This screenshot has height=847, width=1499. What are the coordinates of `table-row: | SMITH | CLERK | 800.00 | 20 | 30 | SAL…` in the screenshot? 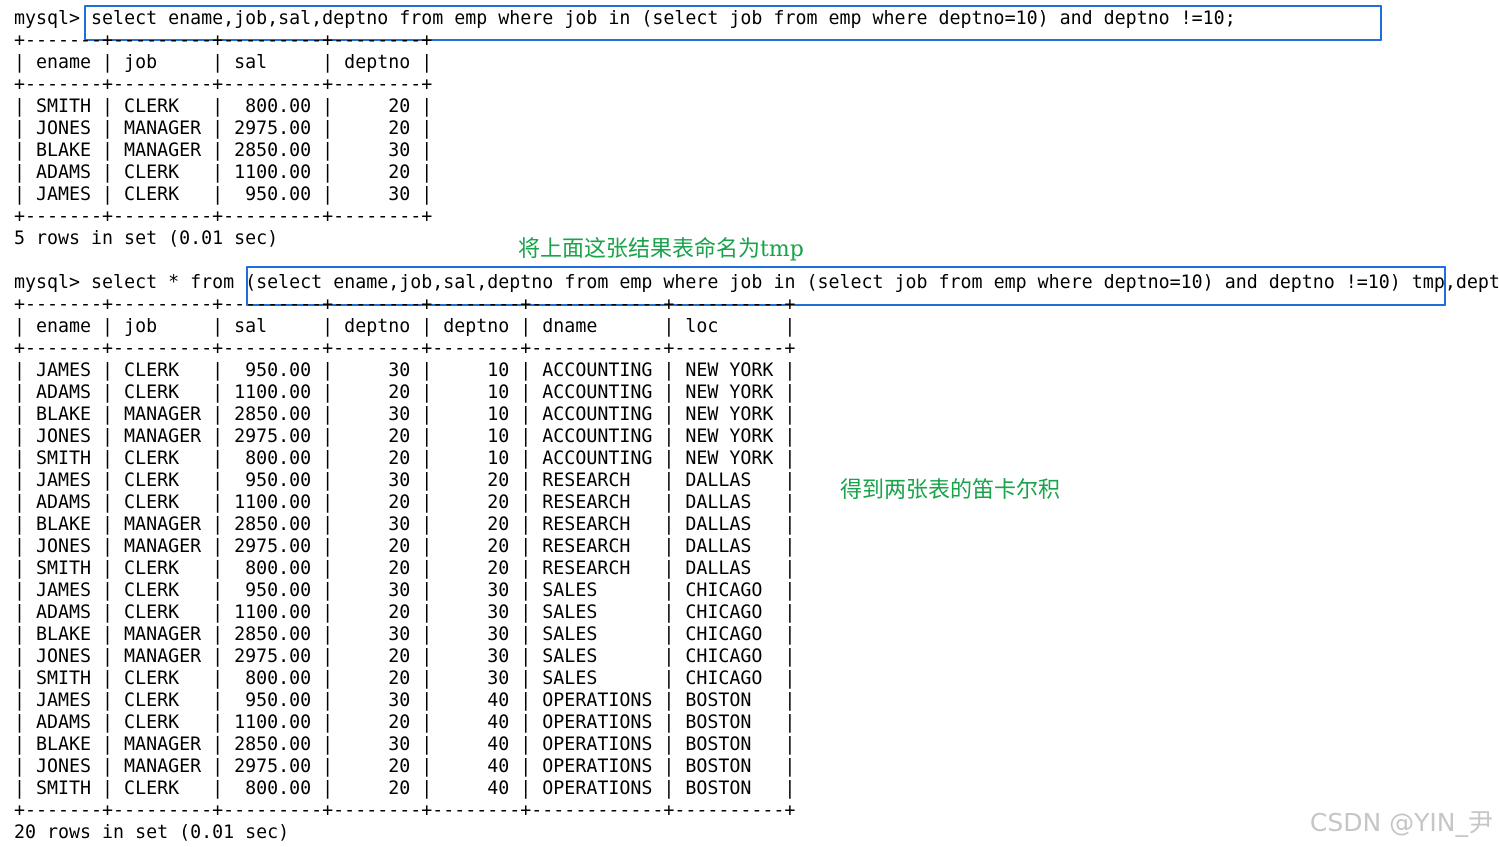 It's located at (405, 678).